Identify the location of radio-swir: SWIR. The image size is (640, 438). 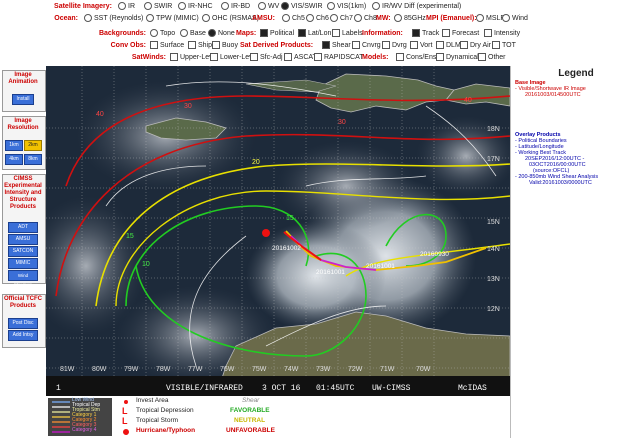
(158, 6).